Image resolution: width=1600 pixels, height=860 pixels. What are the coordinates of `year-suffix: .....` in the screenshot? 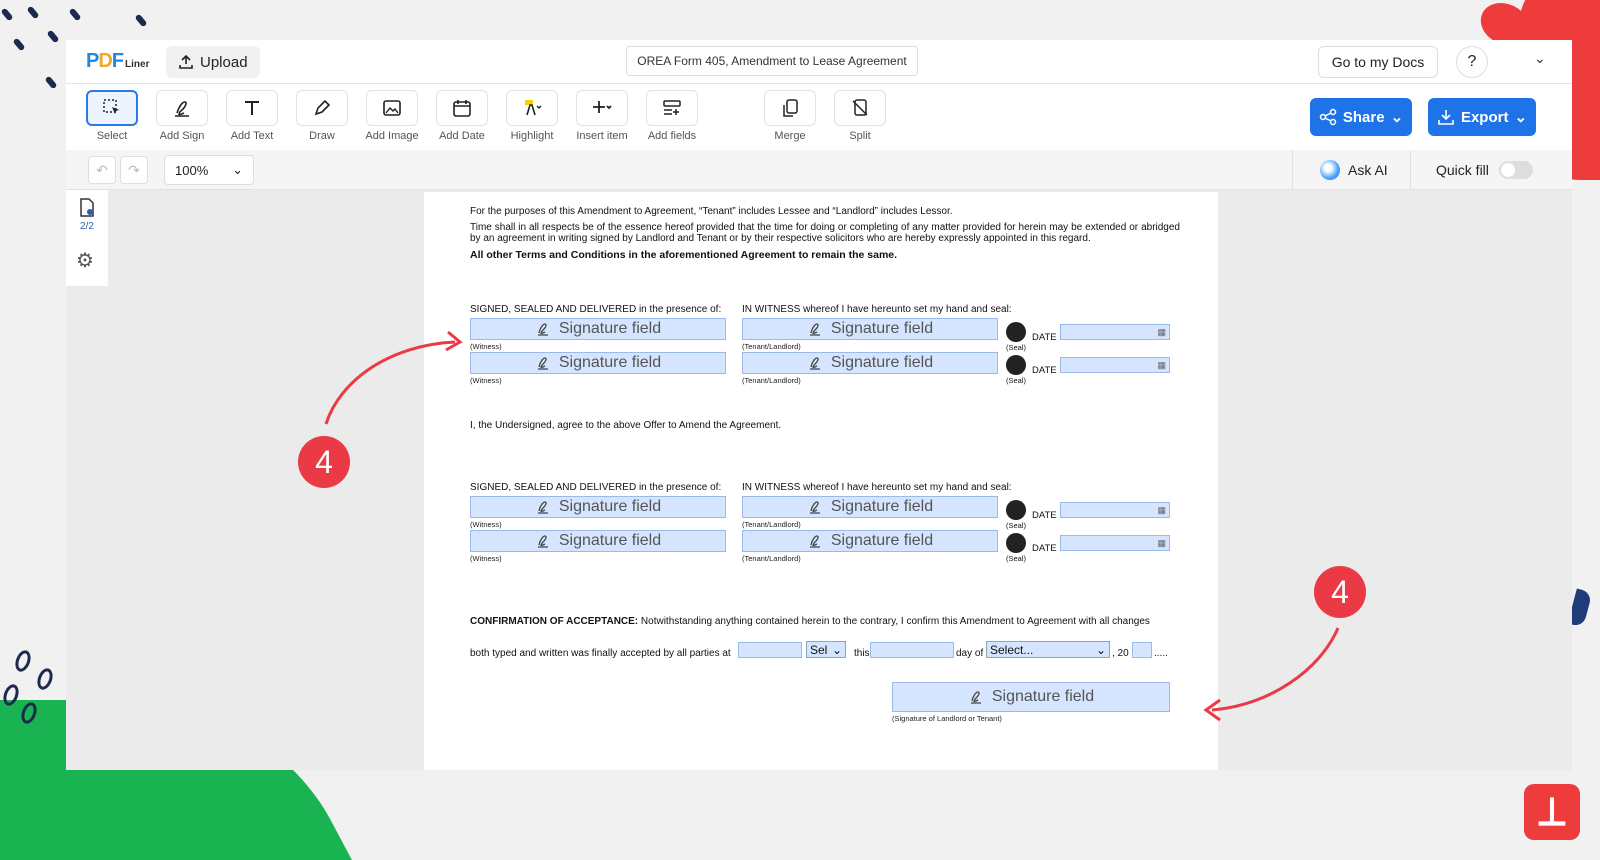 It's located at (1161, 653).